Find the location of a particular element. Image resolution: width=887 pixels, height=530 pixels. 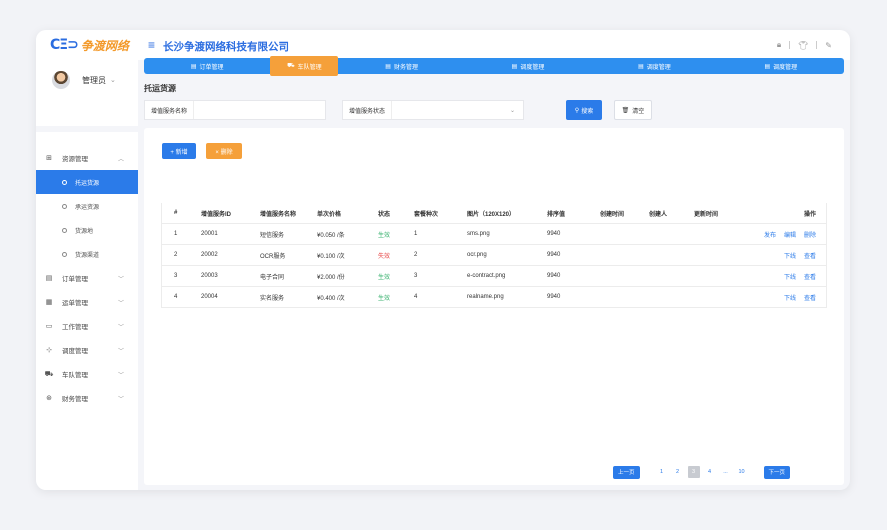

company-name: 长沙争渡网络科技有限公司 is located at coordinates (226, 47).